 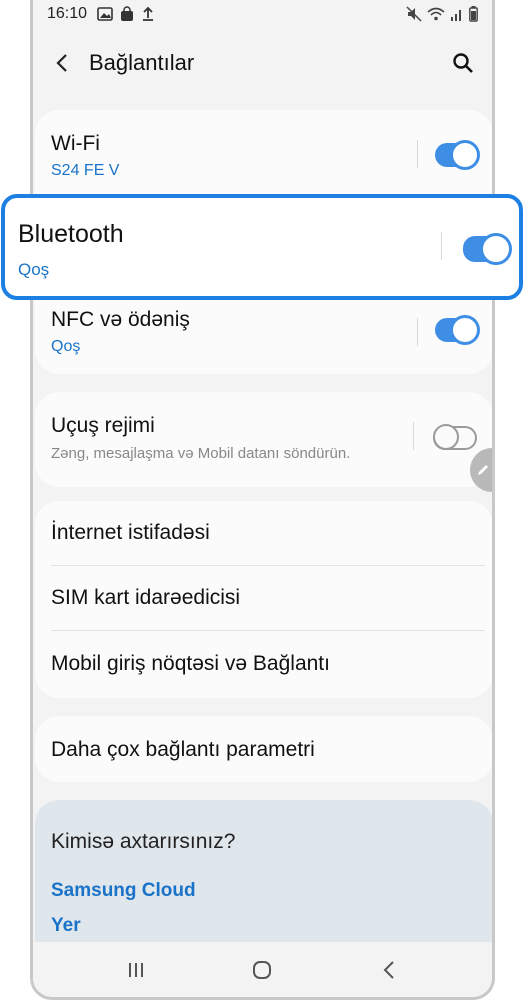 I want to click on pencil-icon, so click(x=483, y=470).